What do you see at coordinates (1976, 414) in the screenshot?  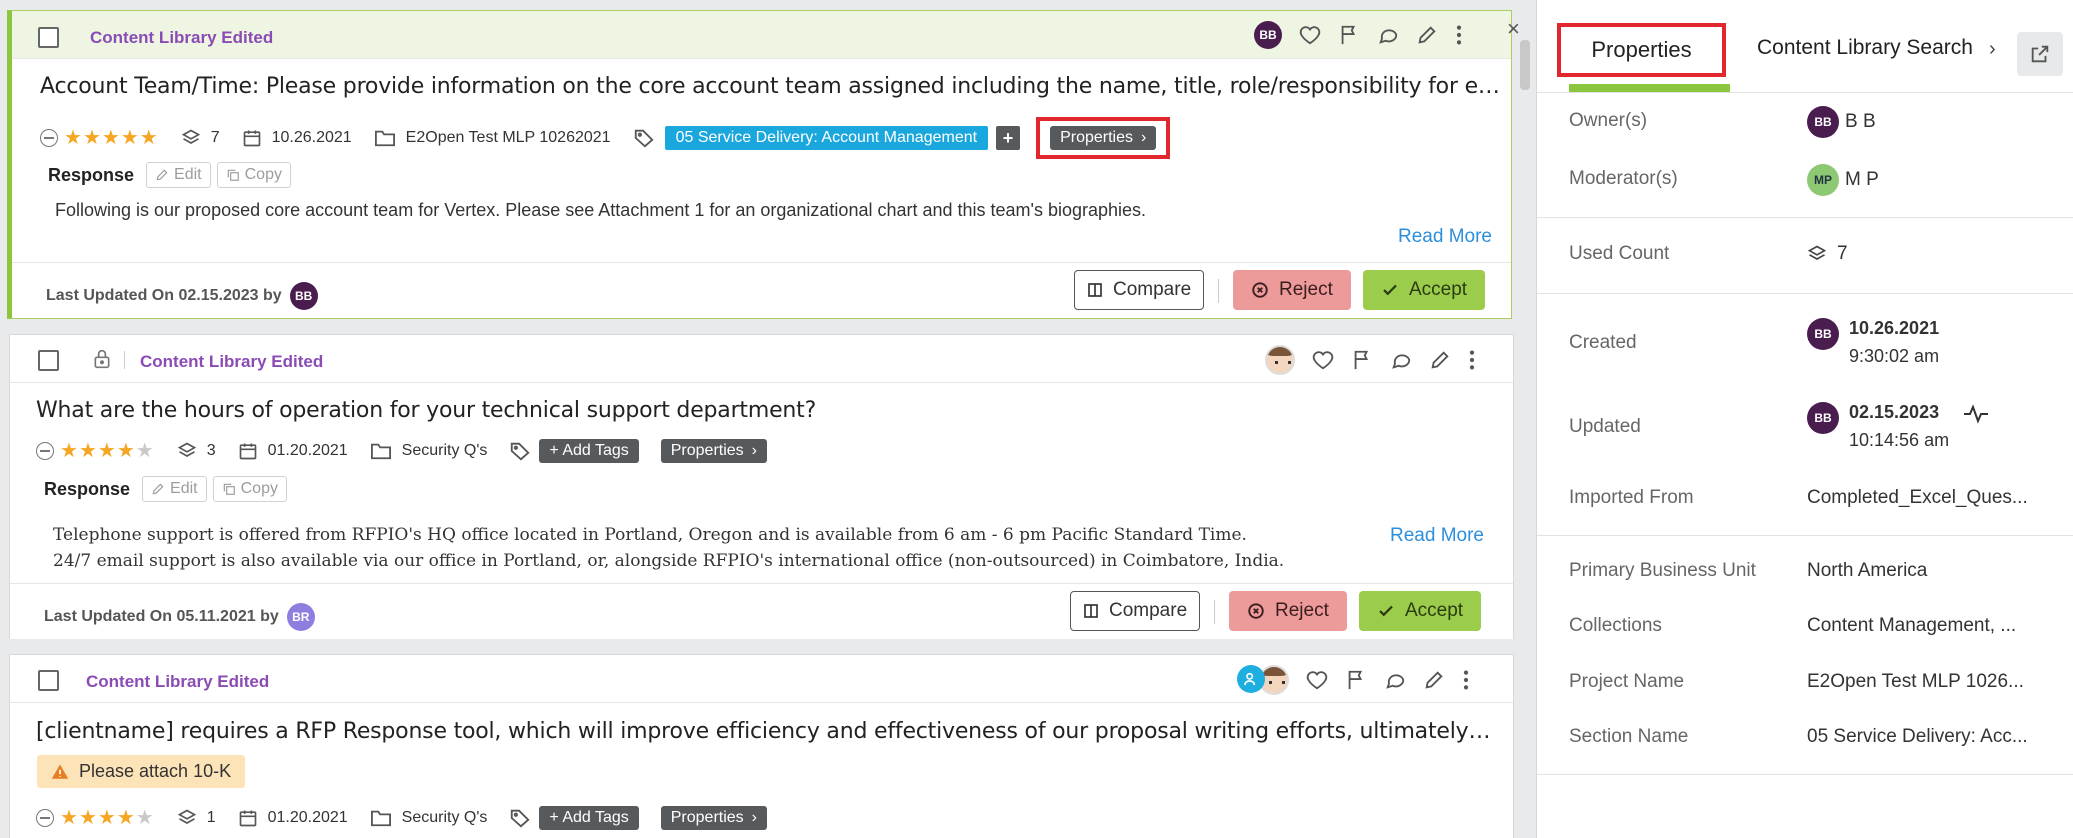 I see `activity-icon` at bounding box center [1976, 414].